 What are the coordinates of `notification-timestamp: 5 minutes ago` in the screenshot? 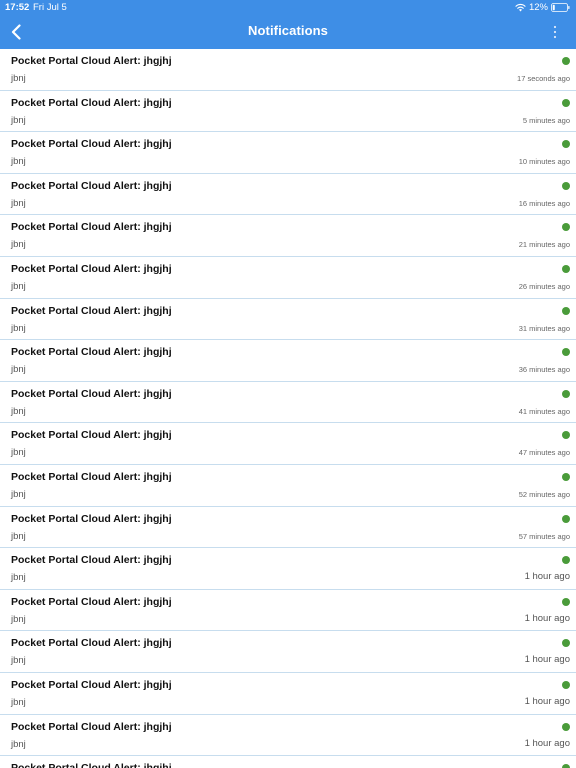 It's located at (546, 120).